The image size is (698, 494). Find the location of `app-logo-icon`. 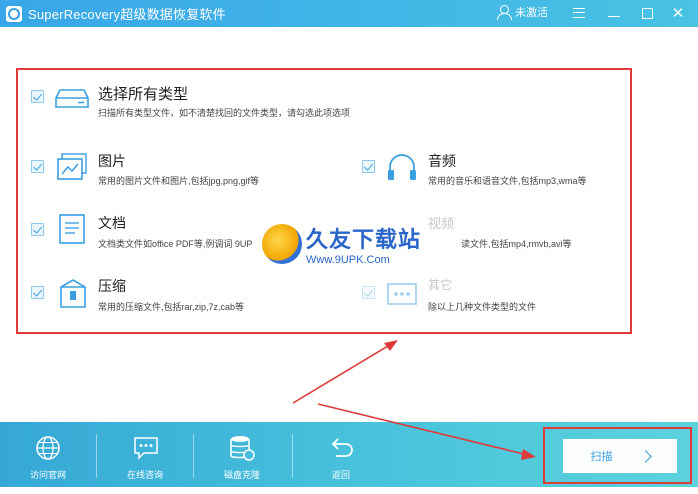

app-logo-icon is located at coordinates (14, 13).